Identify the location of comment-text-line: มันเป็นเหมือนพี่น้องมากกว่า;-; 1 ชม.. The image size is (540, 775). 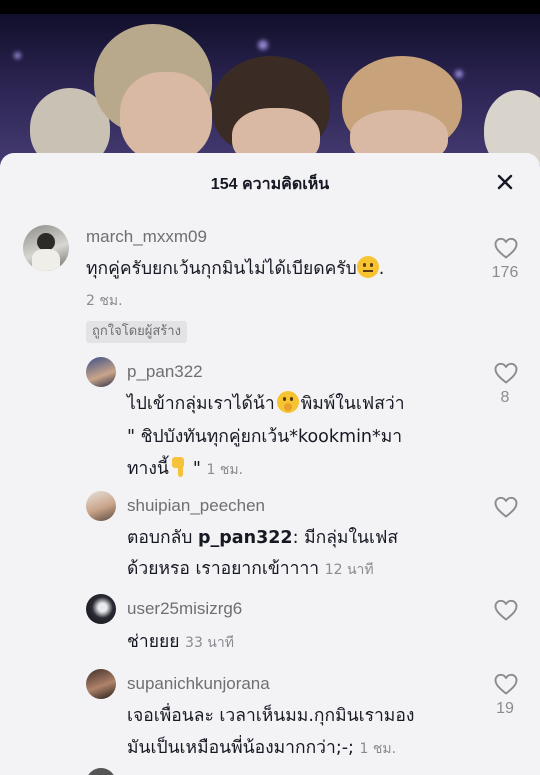
(261, 748).